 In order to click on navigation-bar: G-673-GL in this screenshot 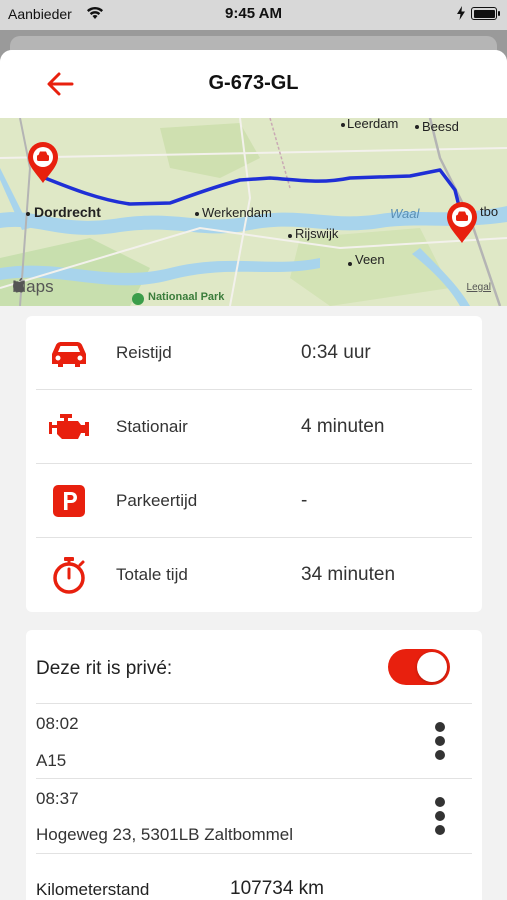, I will do `click(253, 84)`.